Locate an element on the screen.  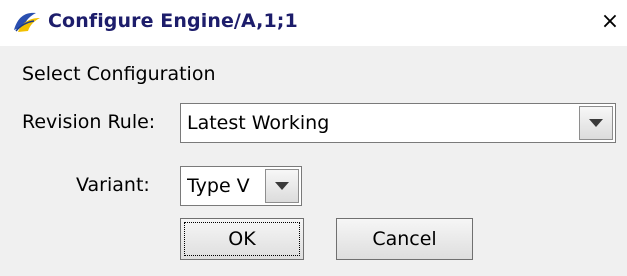
window-title: Configure Engine/A,1;1 is located at coordinates (173, 21).